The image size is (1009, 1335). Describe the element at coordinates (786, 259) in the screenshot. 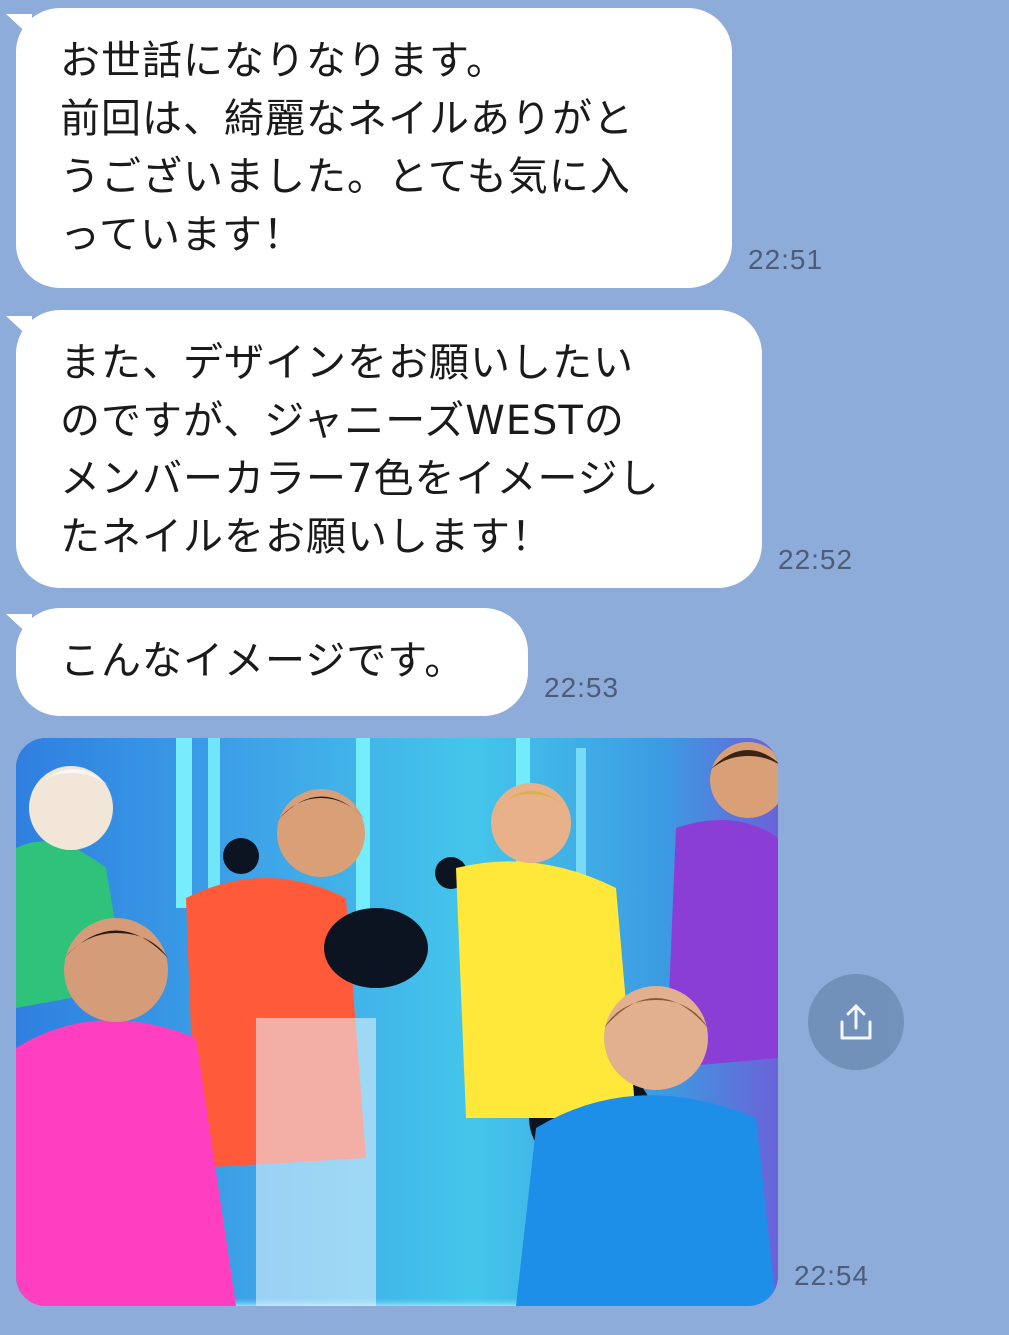

I see `message-timestamp: 22:51` at that location.